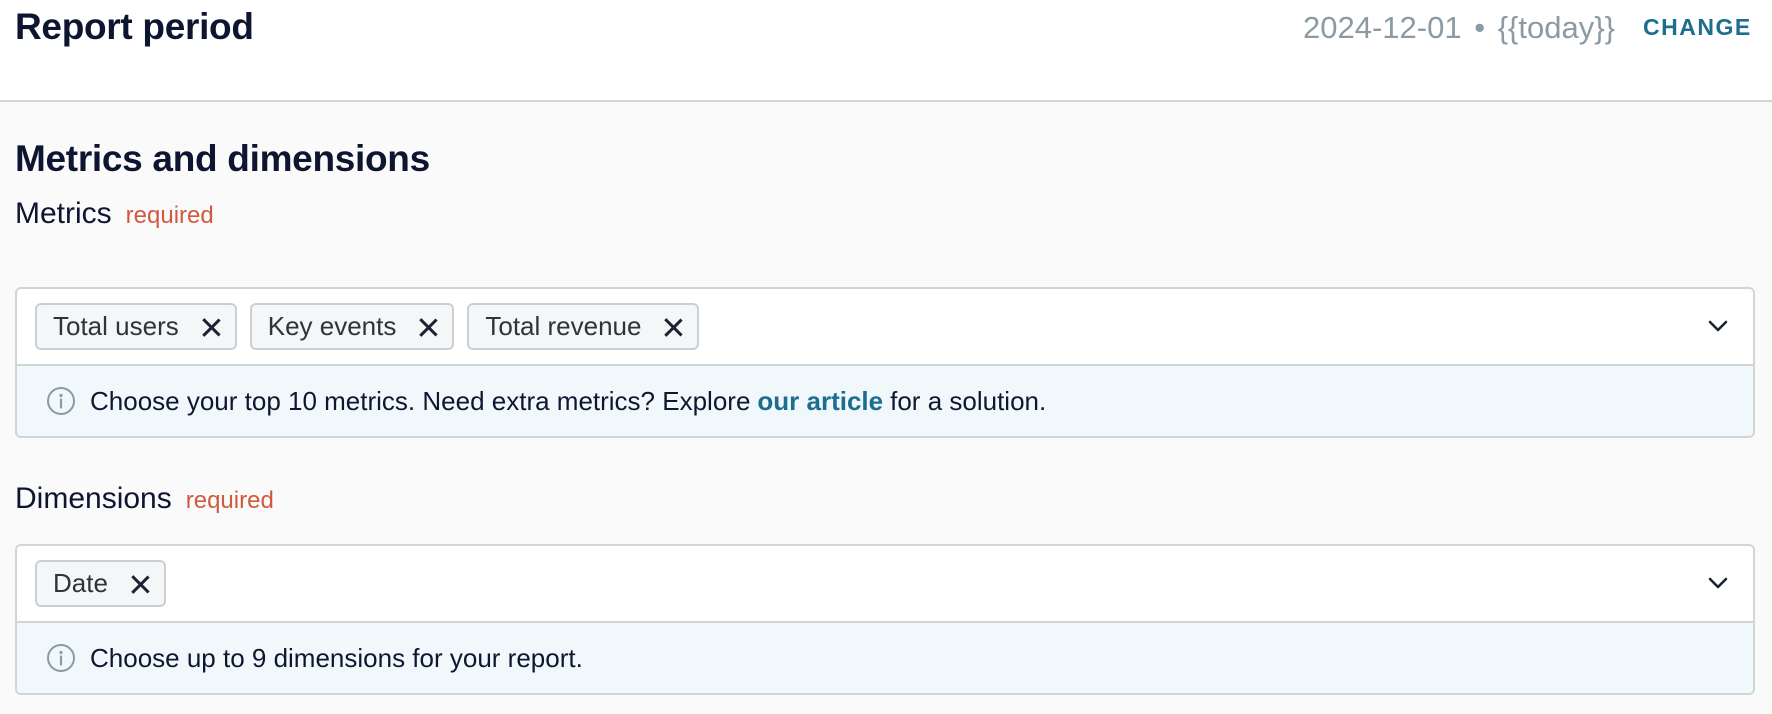 The image size is (1772, 714). What do you see at coordinates (332, 326) in the screenshot?
I see `chip-label: Key events` at bounding box center [332, 326].